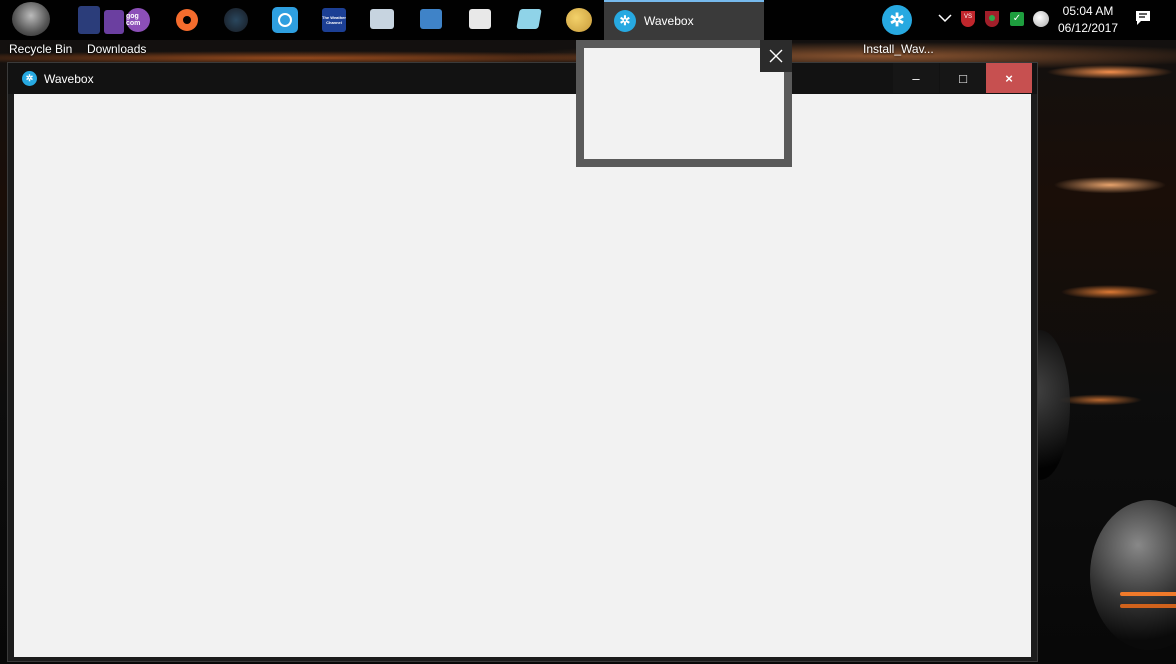  Describe the element at coordinates (31, 19) in the screenshot. I see `recycle-bin-icon` at that location.